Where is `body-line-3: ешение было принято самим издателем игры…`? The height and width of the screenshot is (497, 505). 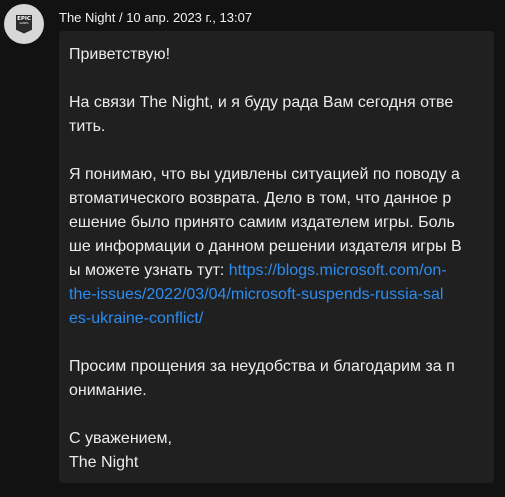
body-line-3: ешение было принято самим издателем игры… is located at coordinates (262, 222).